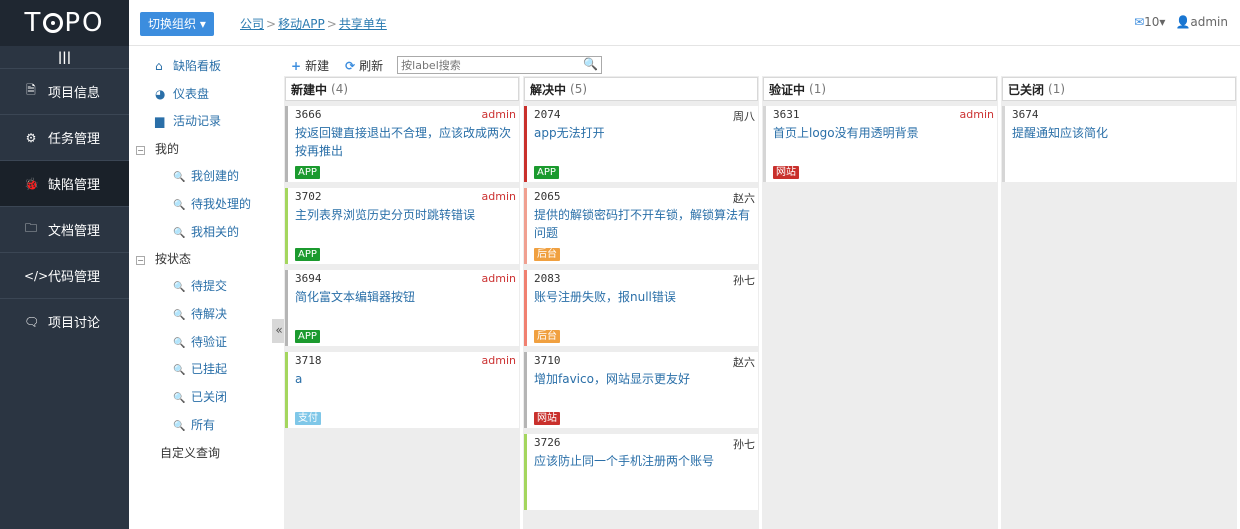 Image resolution: width=1240 pixels, height=529 pixels. What do you see at coordinates (30, 228) in the screenshot?
I see `folder-icon: 🗀` at bounding box center [30, 228].